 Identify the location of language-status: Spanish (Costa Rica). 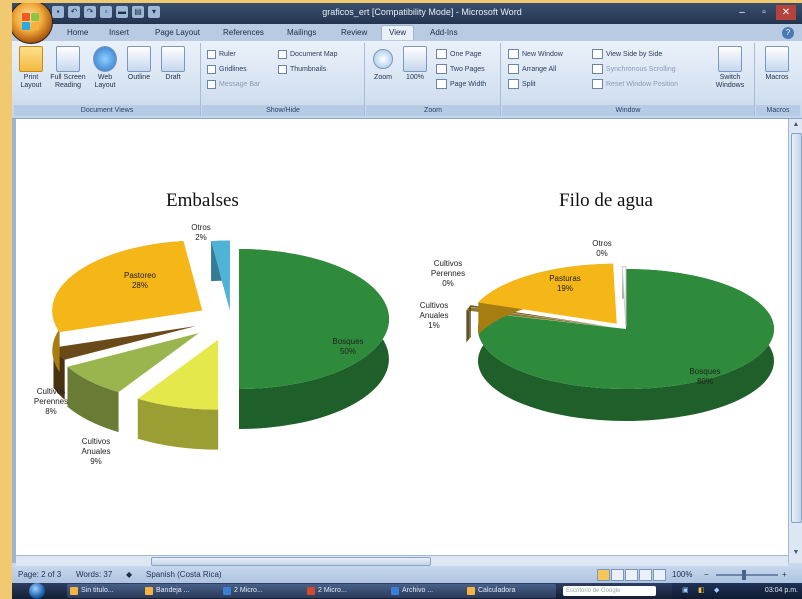
(184, 574).